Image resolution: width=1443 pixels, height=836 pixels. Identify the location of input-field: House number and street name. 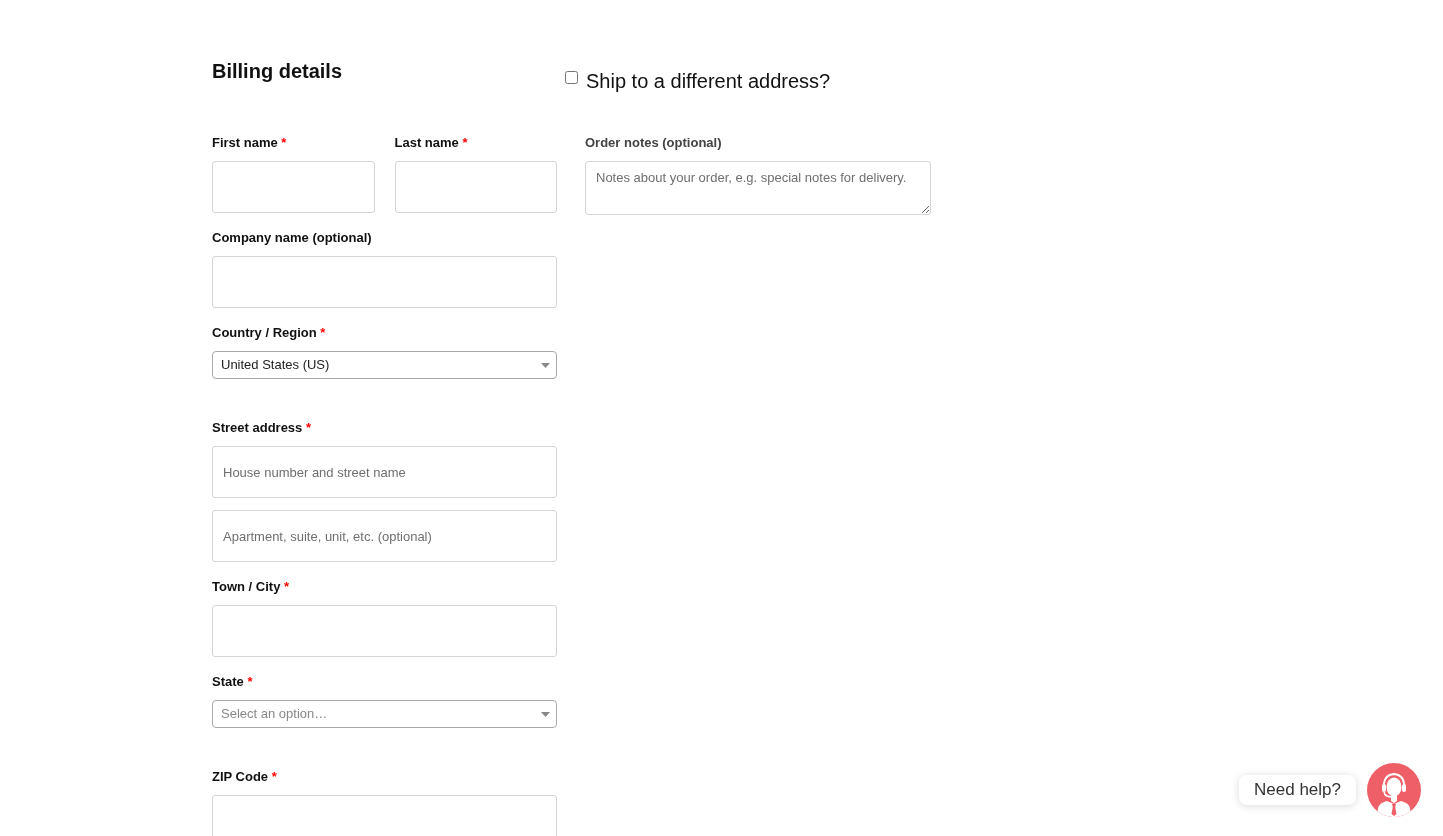
(384, 472).